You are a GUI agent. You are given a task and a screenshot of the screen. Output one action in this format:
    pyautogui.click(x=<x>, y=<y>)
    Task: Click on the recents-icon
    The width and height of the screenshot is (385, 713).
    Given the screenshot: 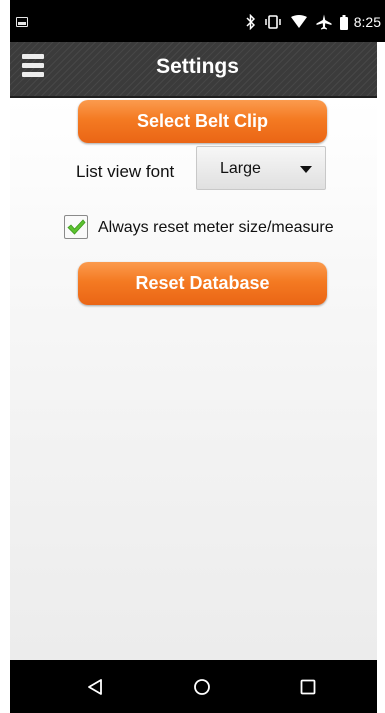 What is the action you would take?
    pyautogui.click(x=308, y=686)
    